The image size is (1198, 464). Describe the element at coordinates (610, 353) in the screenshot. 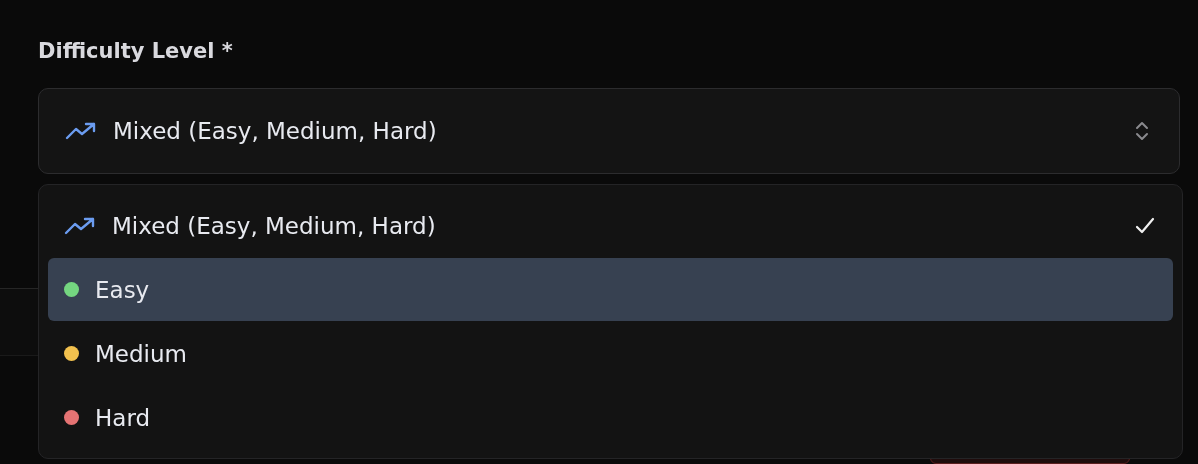

I see `dropdown-option: Medium` at that location.